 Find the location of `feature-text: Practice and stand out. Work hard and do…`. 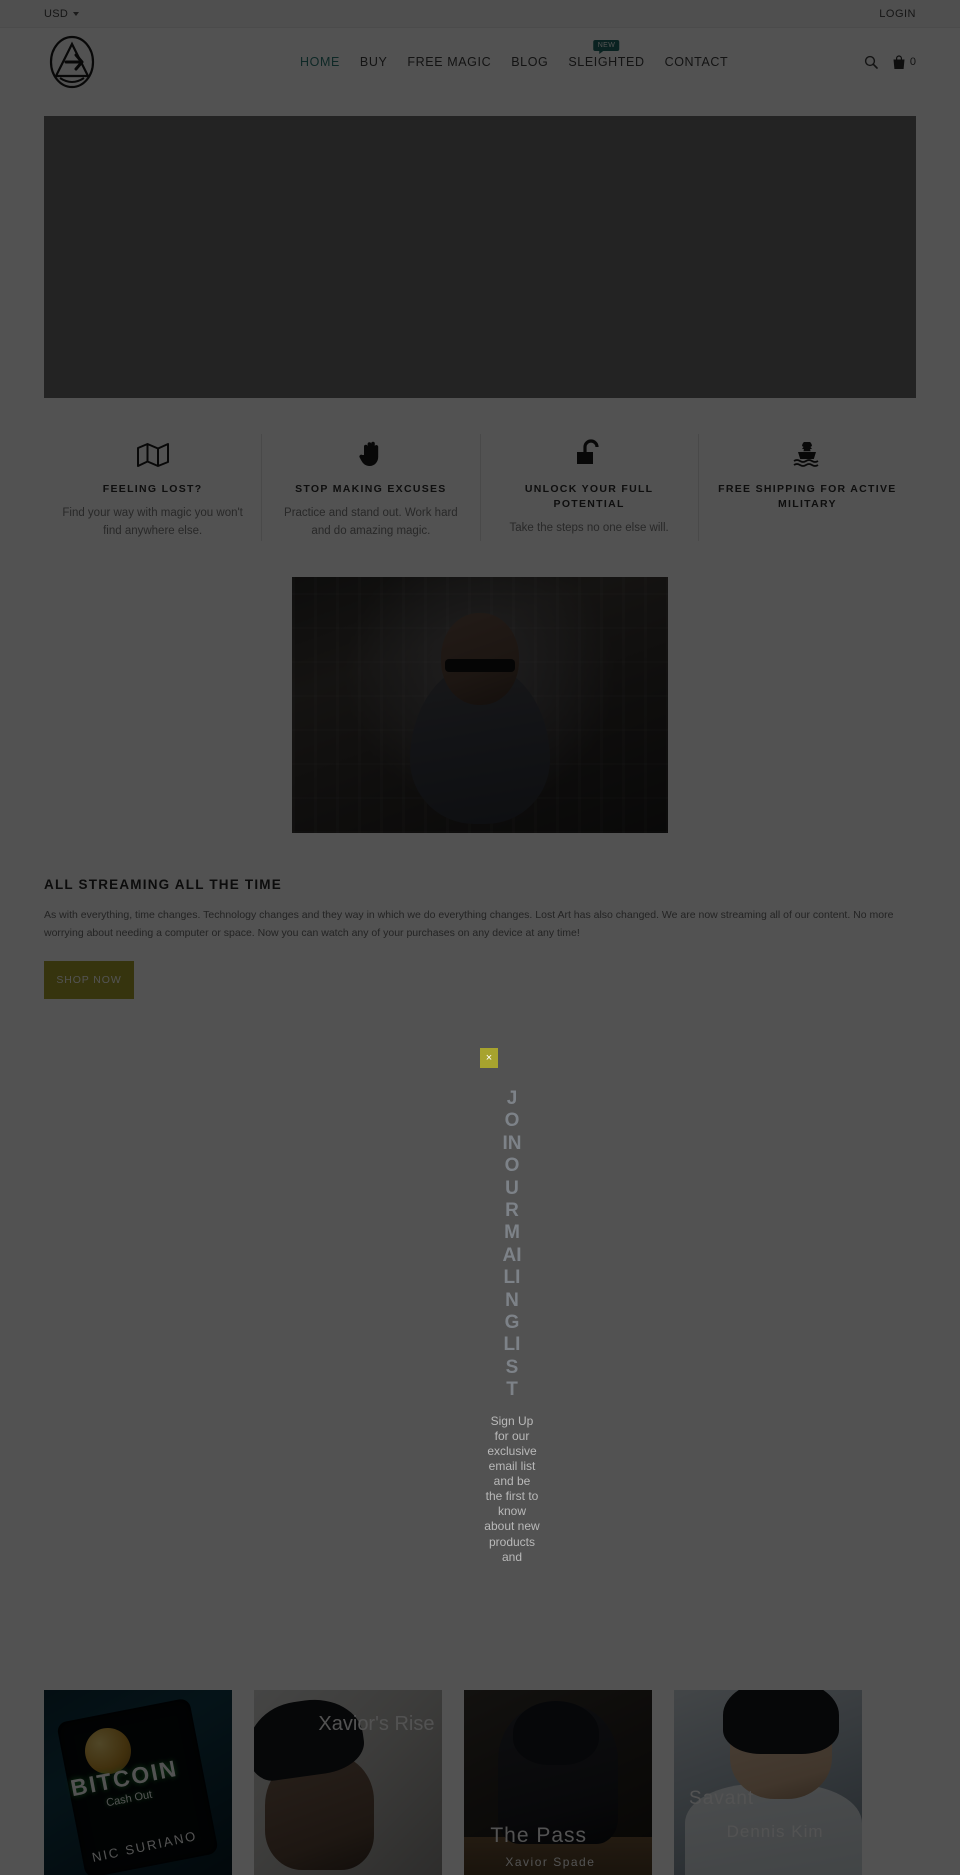

feature-text: Practice and stand out. Work hard and do… is located at coordinates (371, 522).